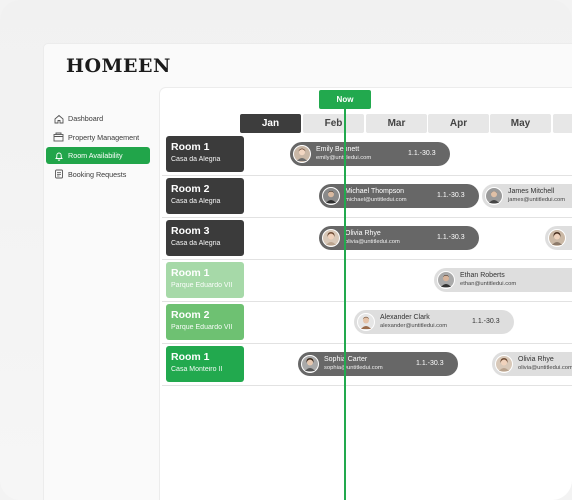  What do you see at coordinates (531, 191) in the screenshot?
I see `guest-name: James Mitchell` at bounding box center [531, 191].